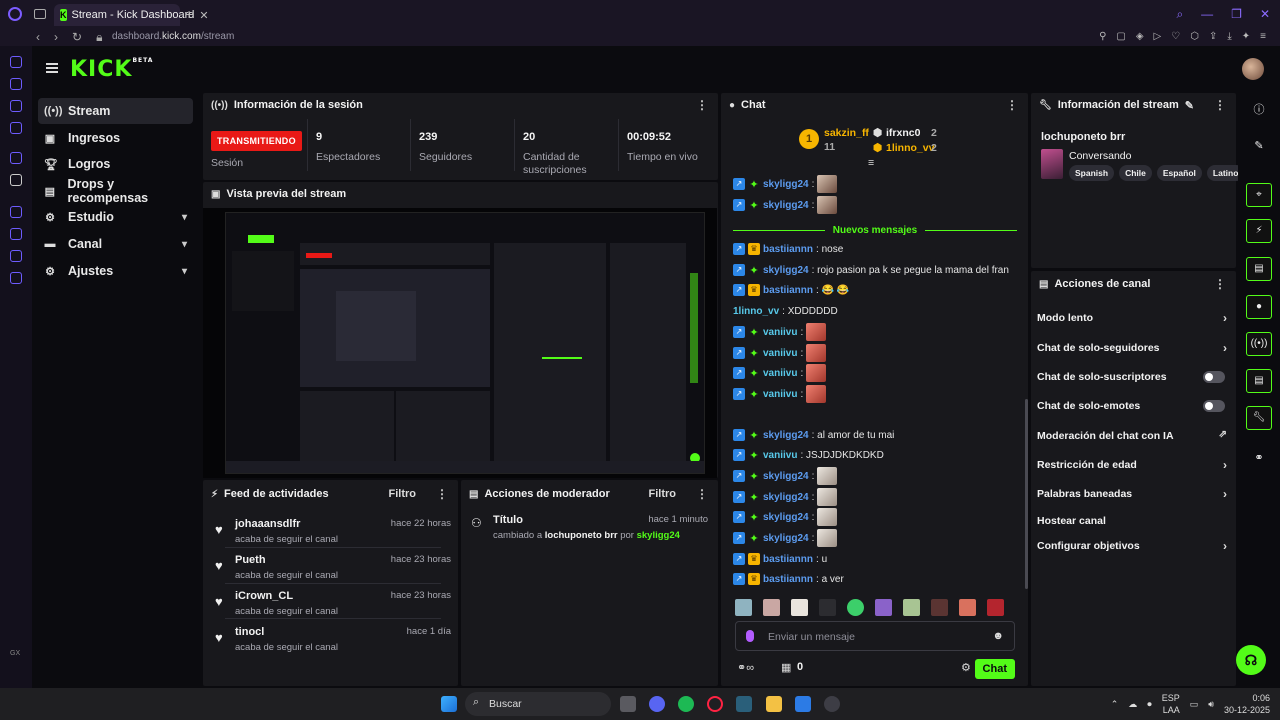  What do you see at coordinates (115, 217) in the screenshot?
I see `nav-item-estudio: ⚙ Estudio ▾` at bounding box center [115, 217].